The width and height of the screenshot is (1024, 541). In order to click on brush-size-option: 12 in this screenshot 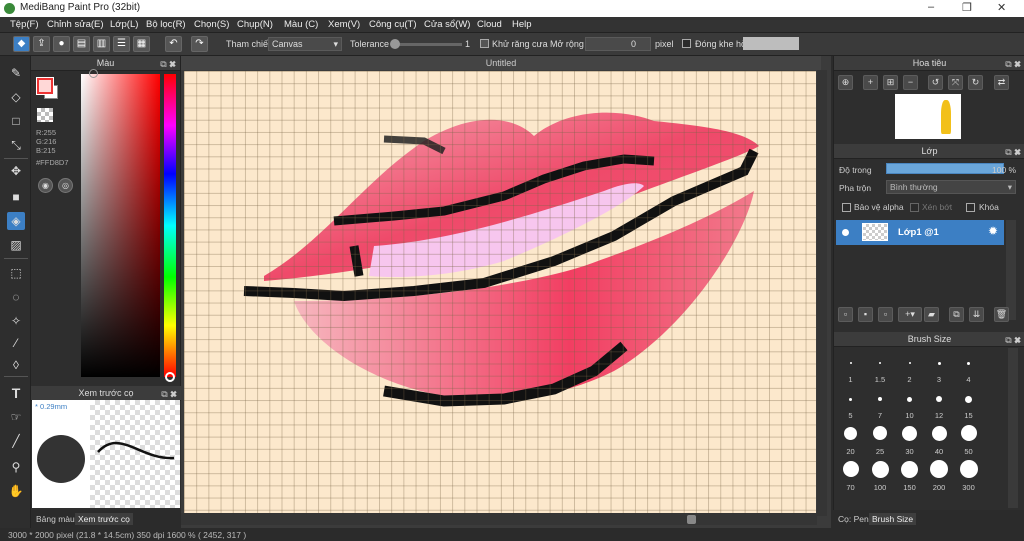, I will do `click(939, 403)`.